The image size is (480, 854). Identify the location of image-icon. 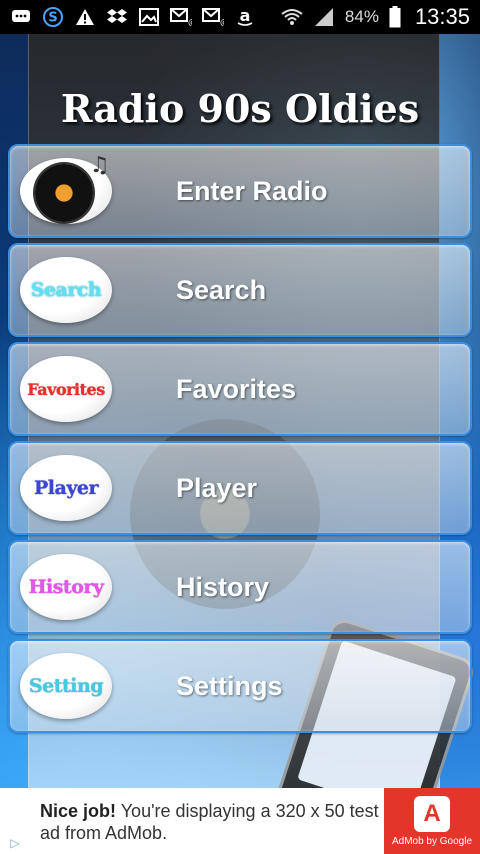
(149, 17).